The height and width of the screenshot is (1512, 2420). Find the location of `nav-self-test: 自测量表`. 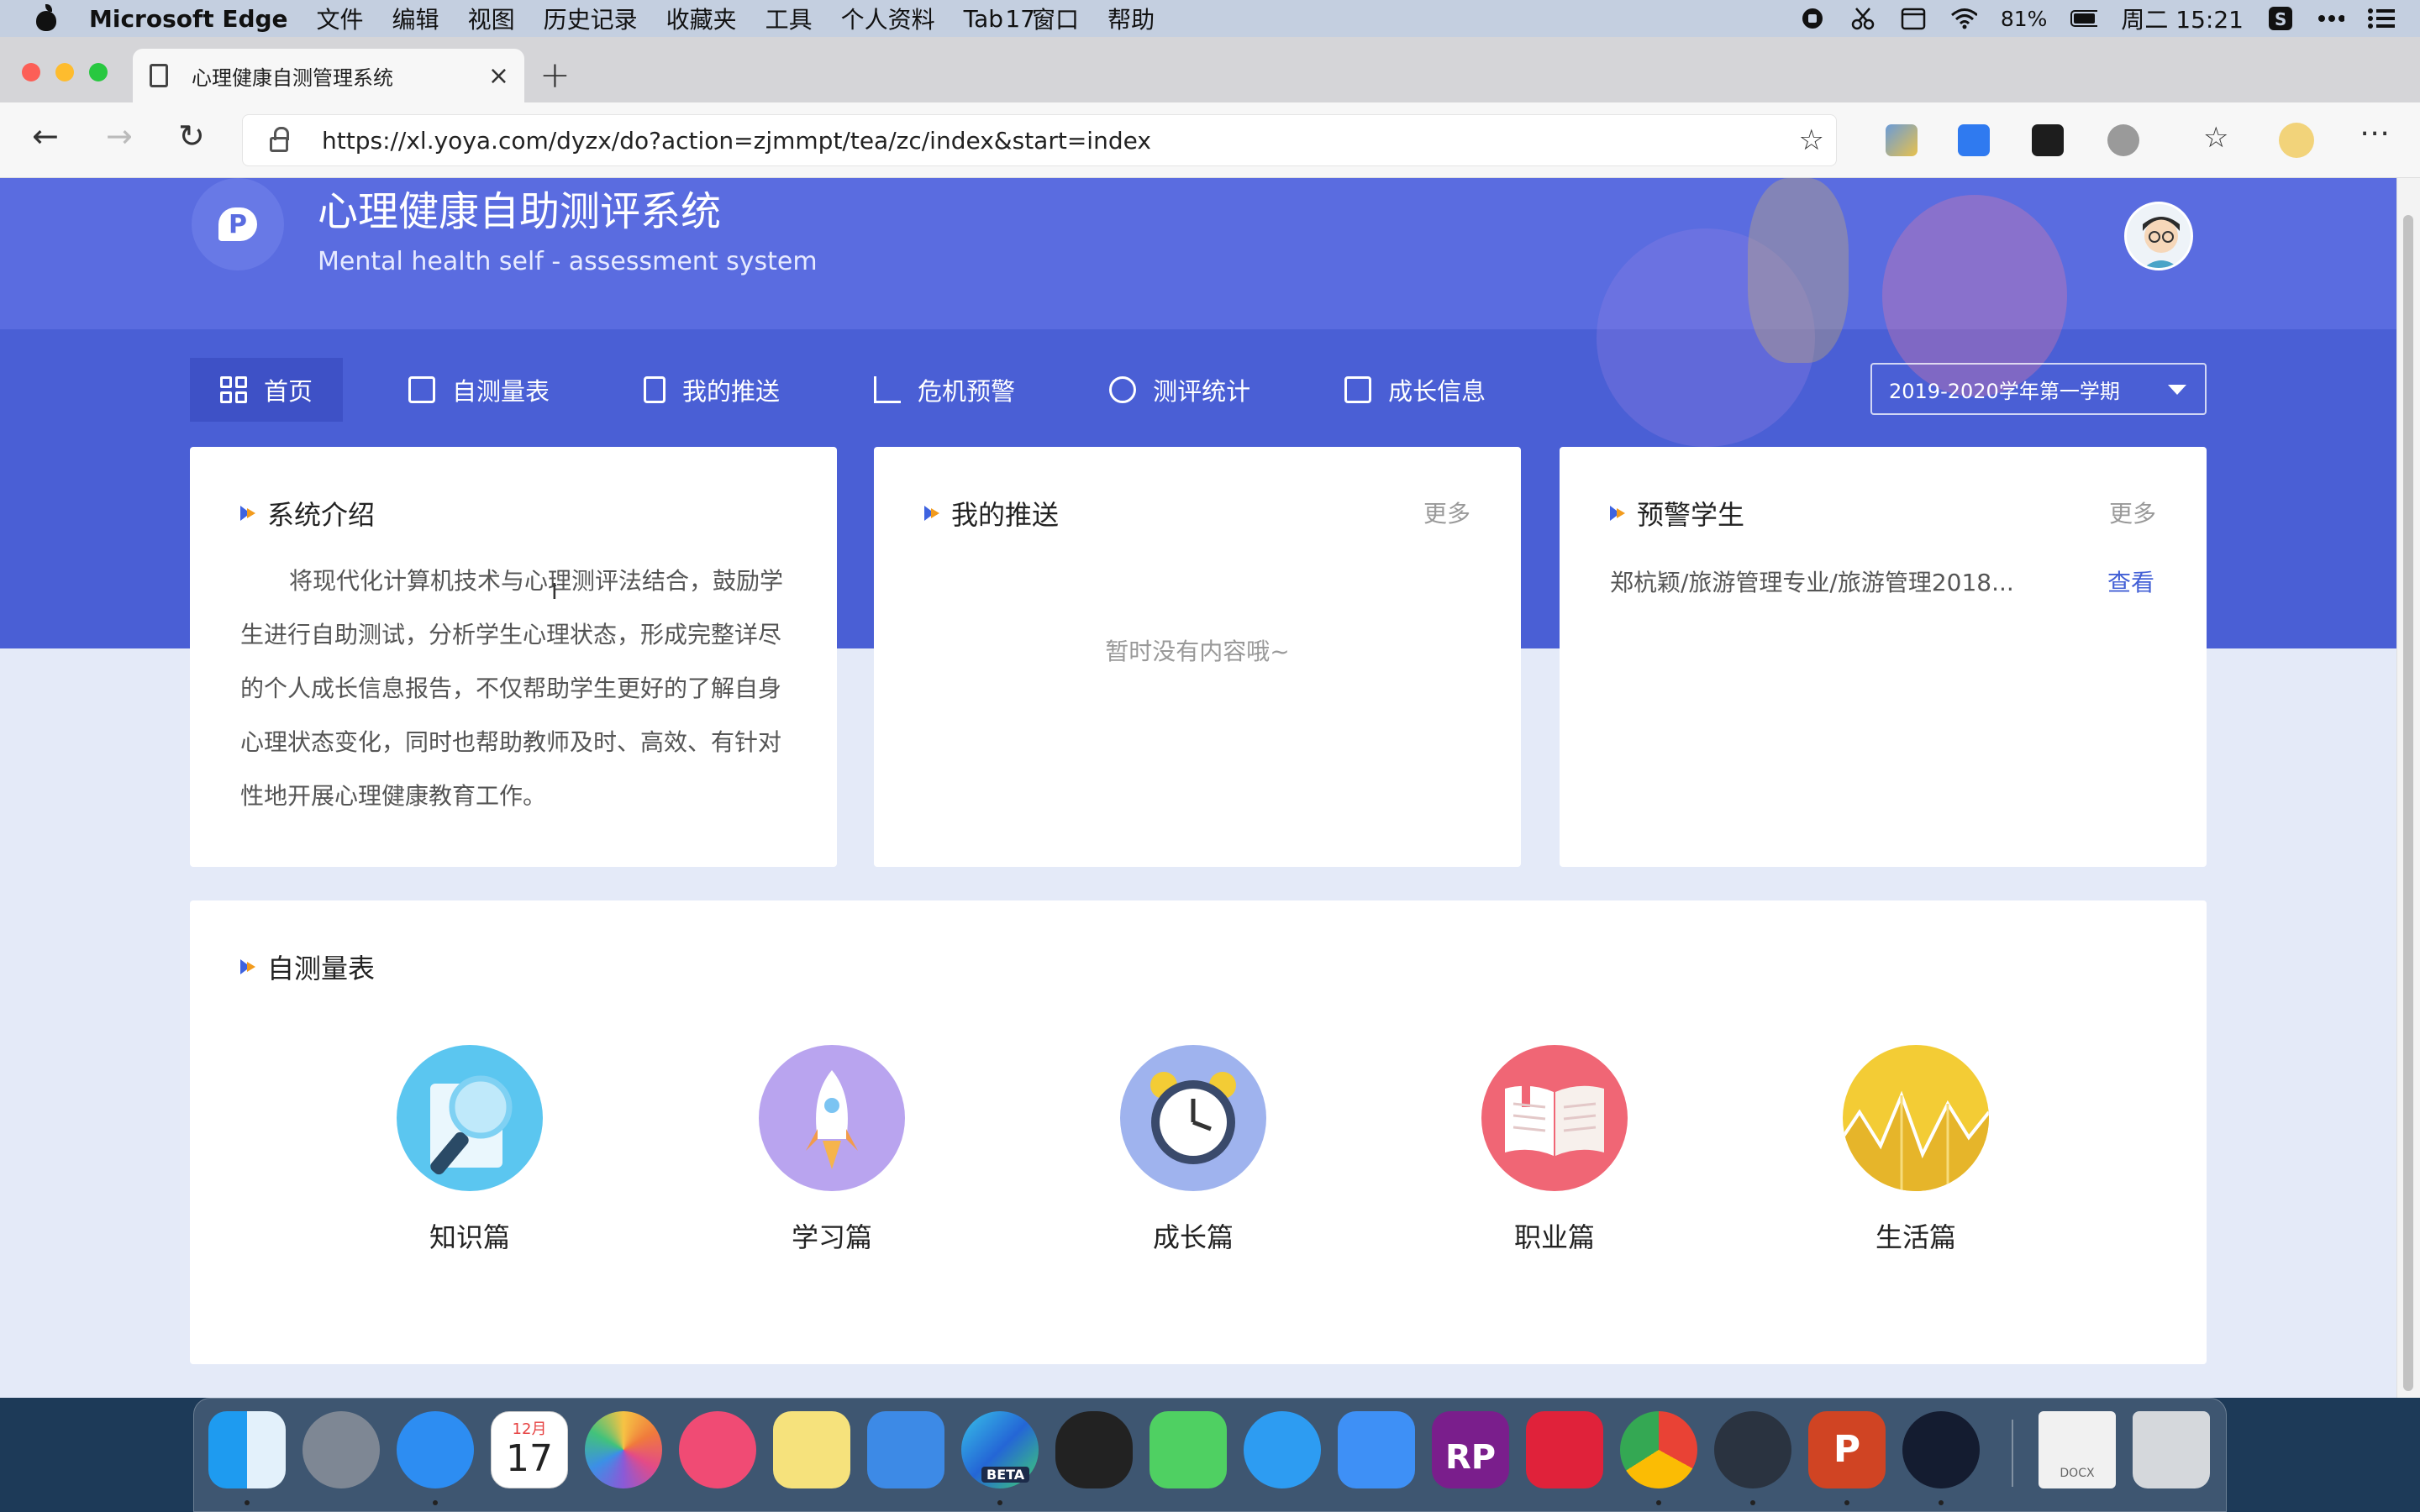

nav-self-test: 自测量表 is located at coordinates (479, 390).